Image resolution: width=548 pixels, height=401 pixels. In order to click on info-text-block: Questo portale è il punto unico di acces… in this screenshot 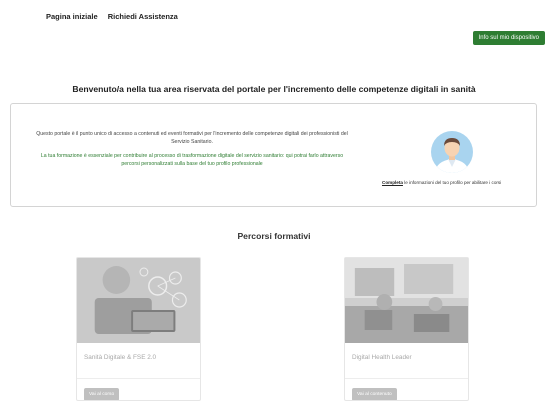, I will do `click(192, 149)`.